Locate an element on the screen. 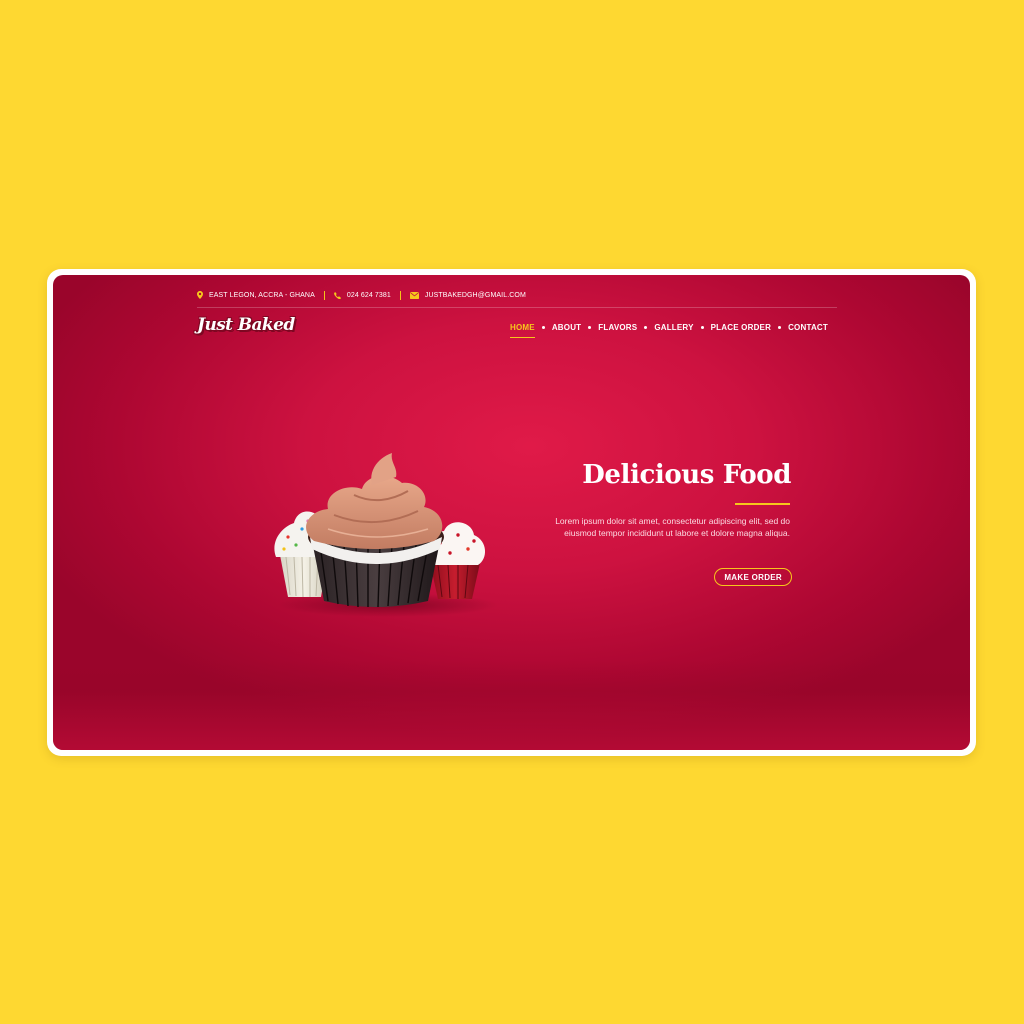 The image size is (1024, 1024). nav-flavors: FLAVORS is located at coordinates (617, 329).